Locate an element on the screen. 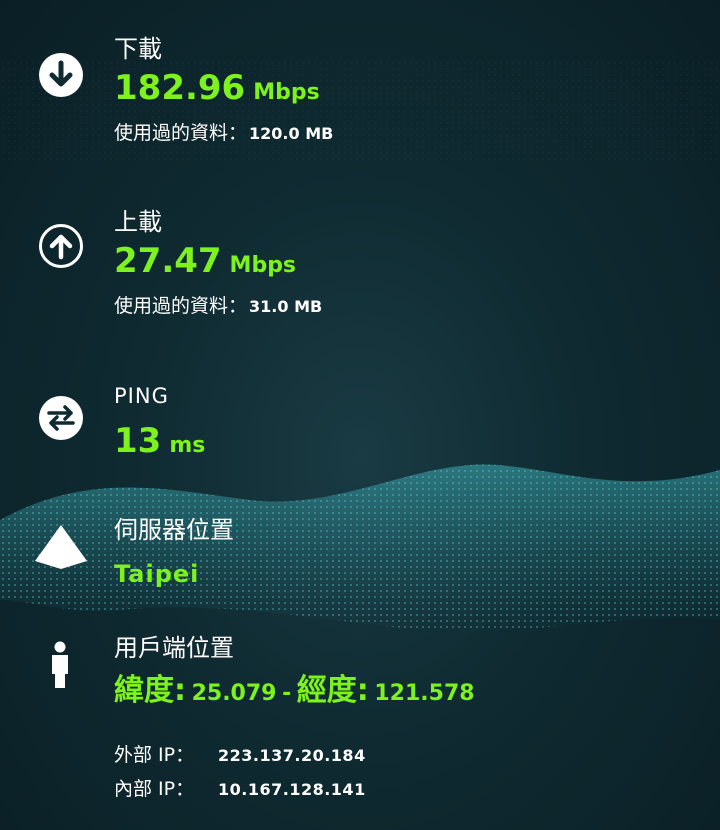  download-data-used-value: 120.0 MB is located at coordinates (291, 133).